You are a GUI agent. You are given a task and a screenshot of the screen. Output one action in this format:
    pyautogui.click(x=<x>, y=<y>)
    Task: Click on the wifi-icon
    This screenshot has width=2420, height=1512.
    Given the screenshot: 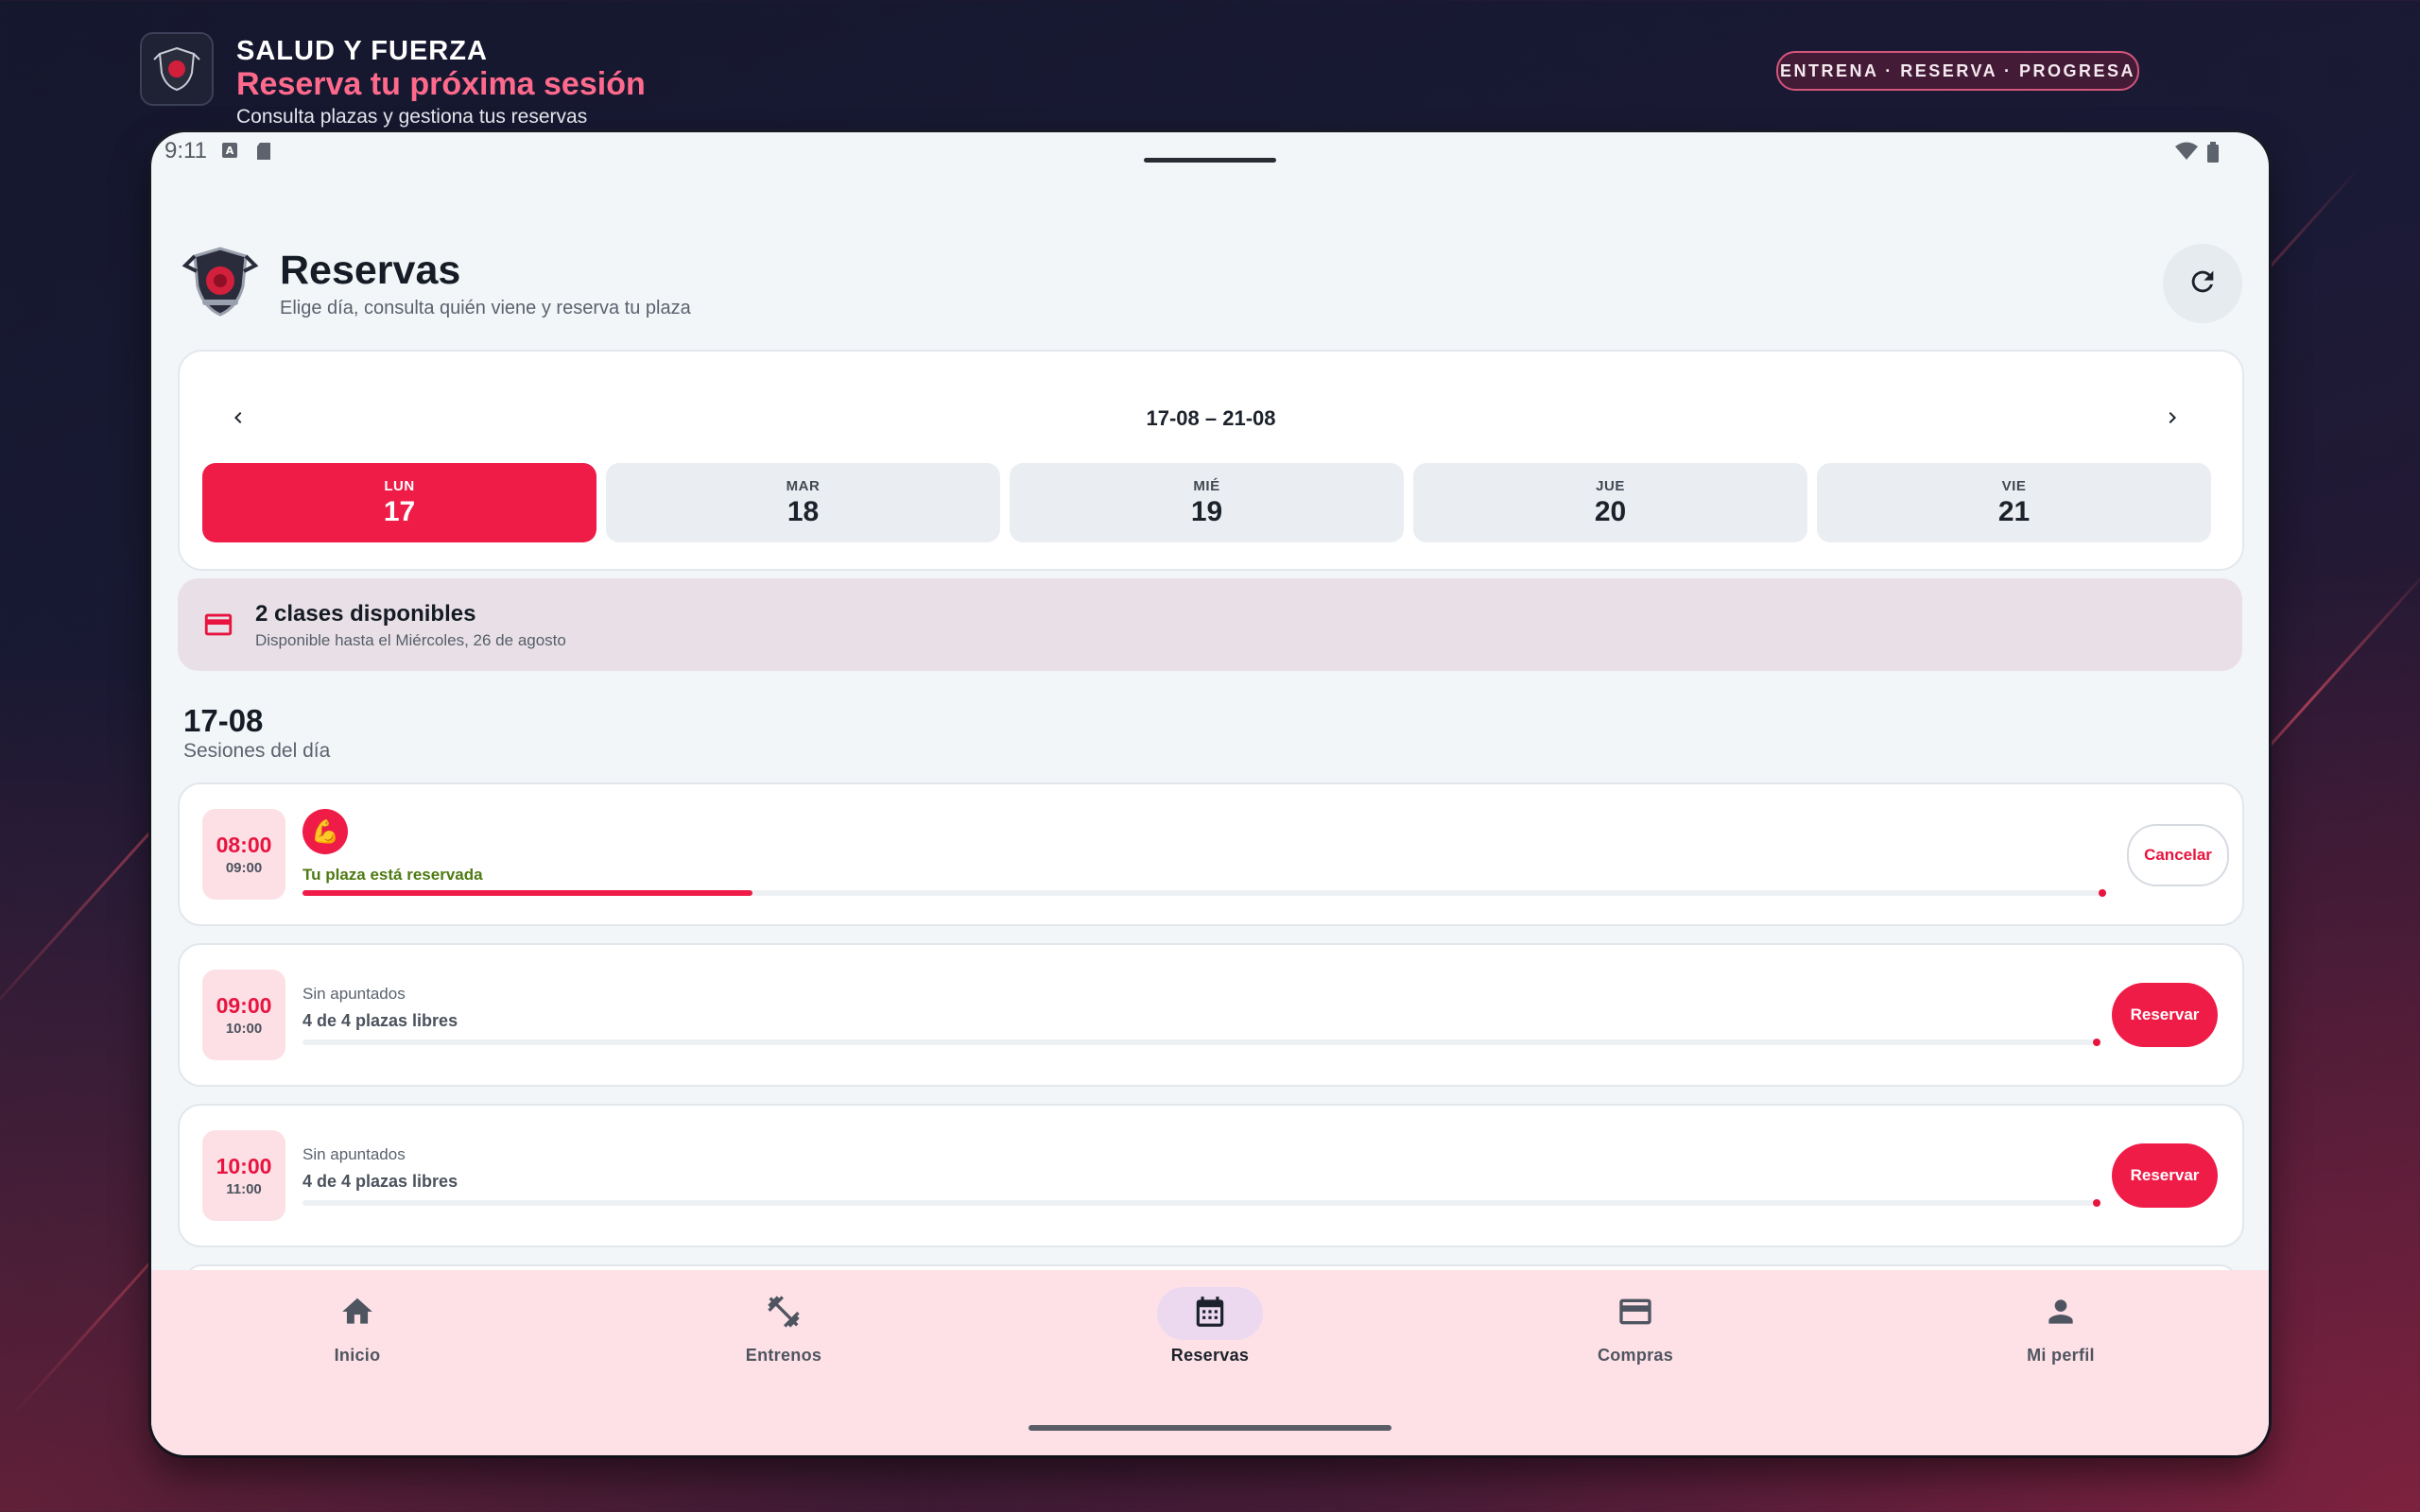 What is the action you would take?
    pyautogui.click(x=2186, y=153)
    